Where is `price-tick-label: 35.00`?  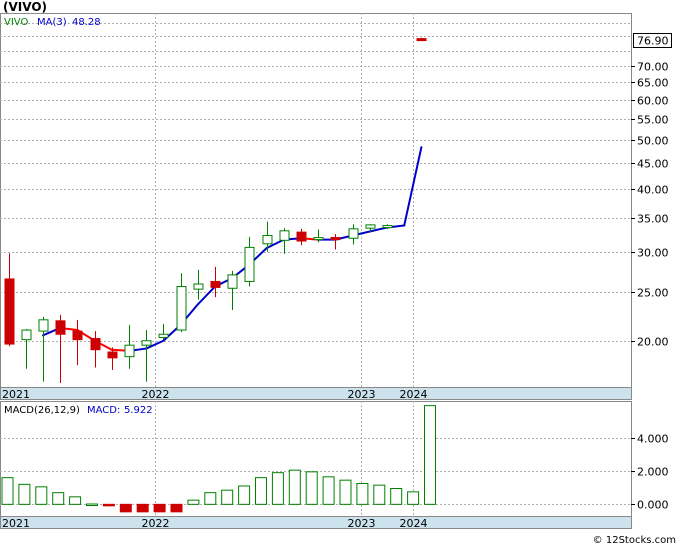
price-tick-label: 35.00 is located at coordinates (653, 219).